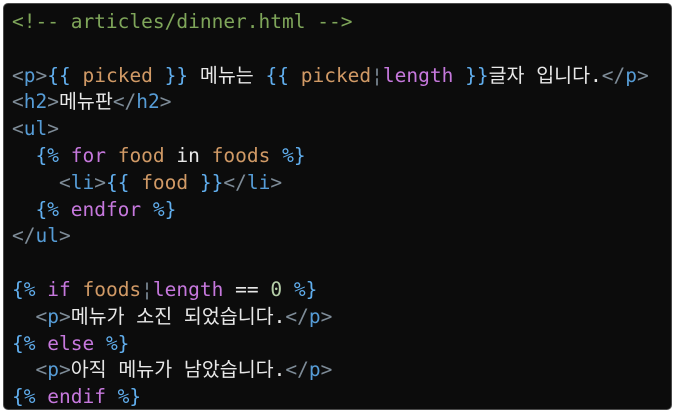 The width and height of the screenshot is (677, 415). What do you see at coordinates (330, 183) in the screenshot?
I see `code-line: <li>{{ food }}</li>` at bounding box center [330, 183].